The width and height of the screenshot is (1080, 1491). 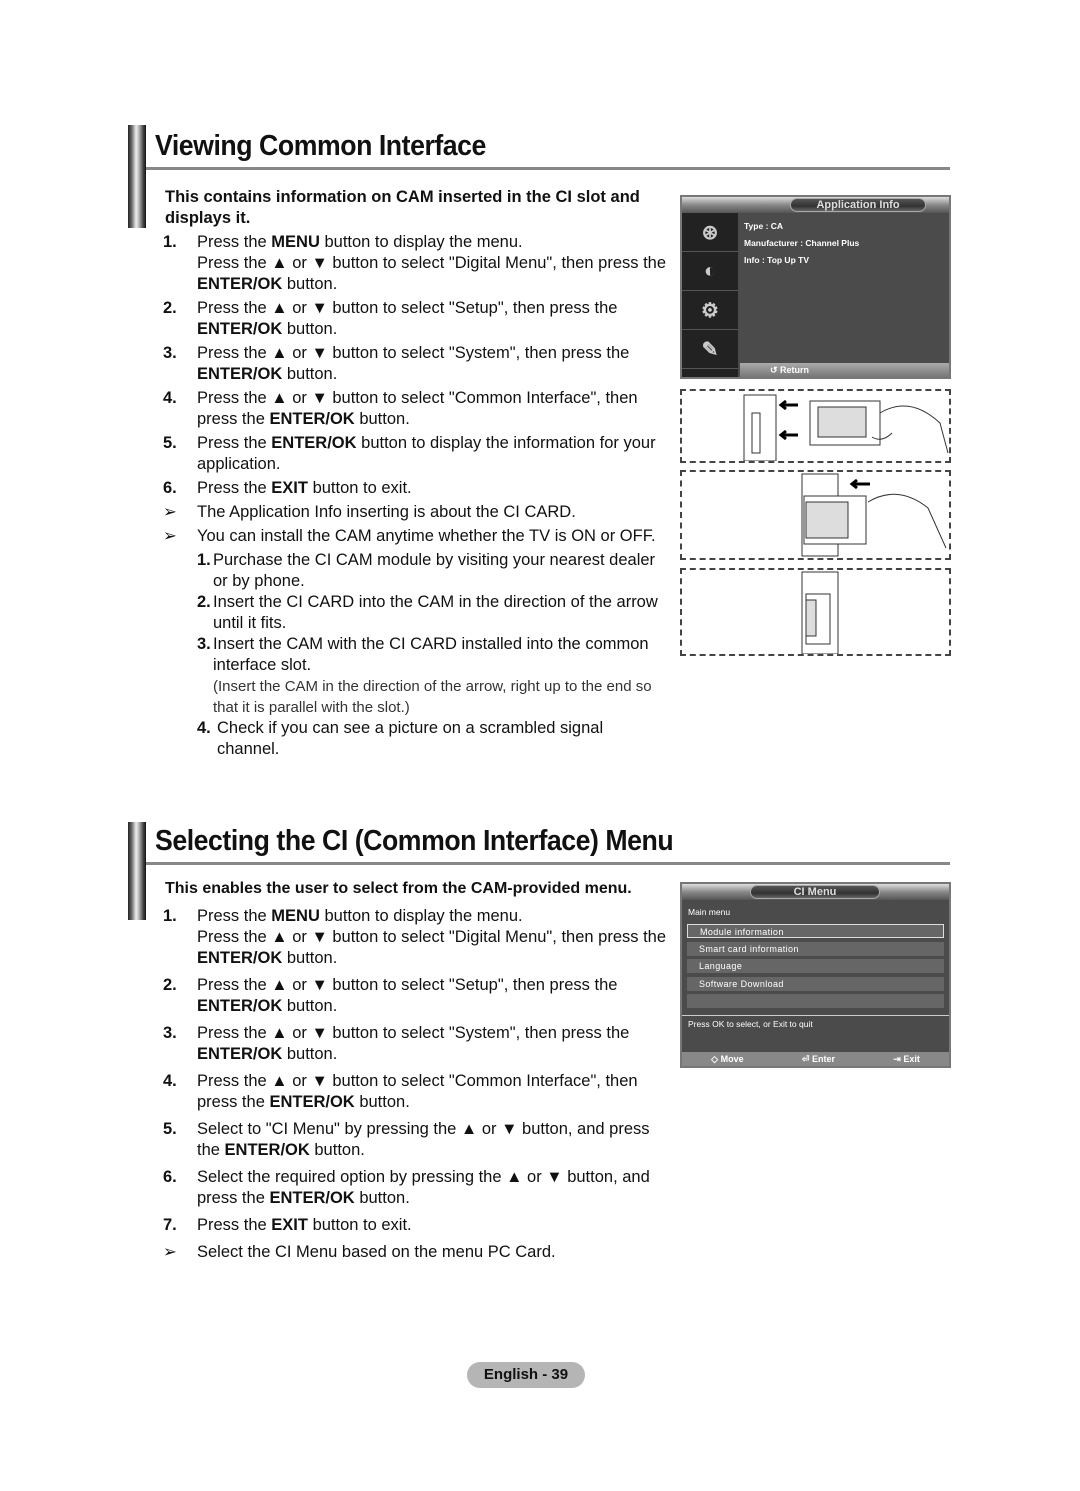 What do you see at coordinates (710, 232) in the screenshot?
I see `film-reel-icon: ⊛` at bounding box center [710, 232].